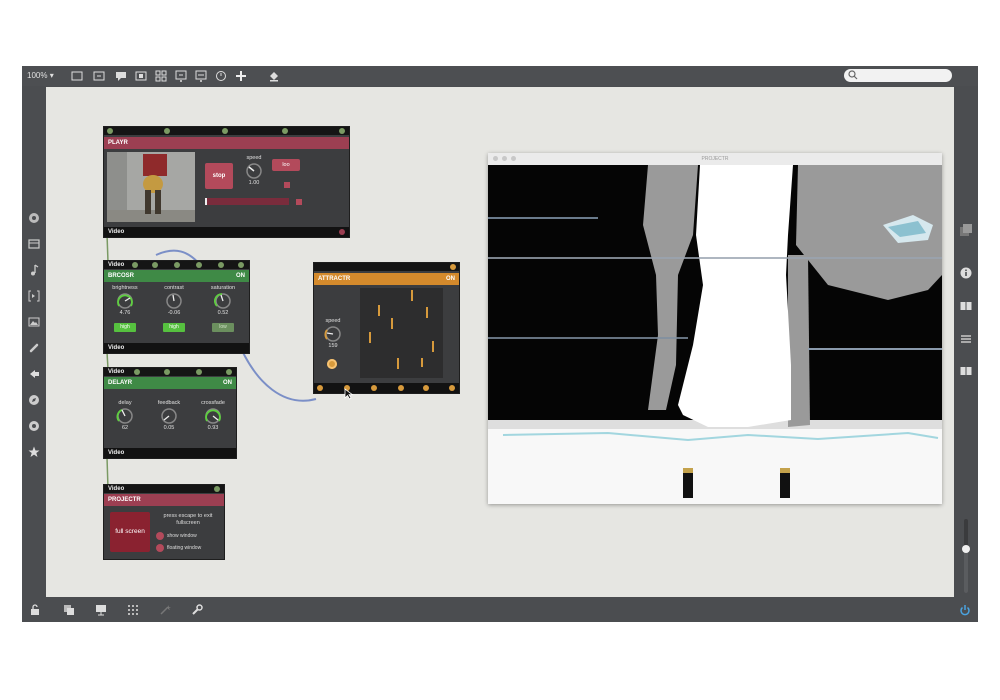 This screenshot has height=700, width=1000. Describe the element at coordinates (99, 75) in the screenshot. I see `save-icon` at that location.